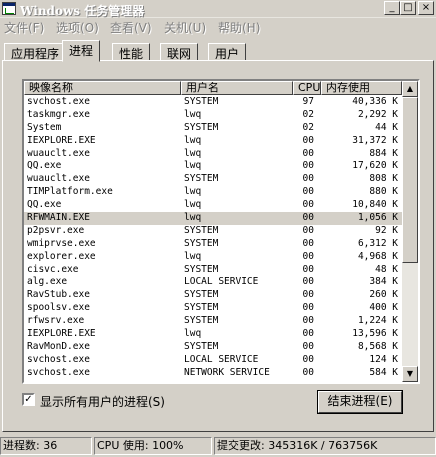  I want to click on tab-performance: 性能, so click(131, 52).